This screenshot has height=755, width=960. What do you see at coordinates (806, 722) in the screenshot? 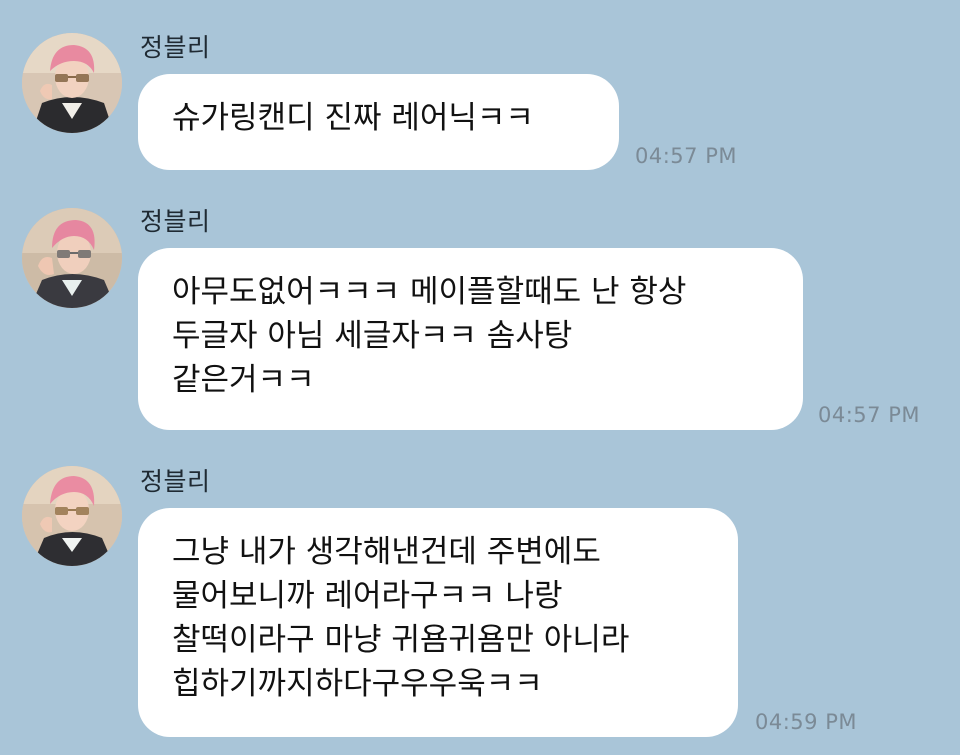
I see `message-timestamp: 04:59 PM` at bounding box center [806, 722].